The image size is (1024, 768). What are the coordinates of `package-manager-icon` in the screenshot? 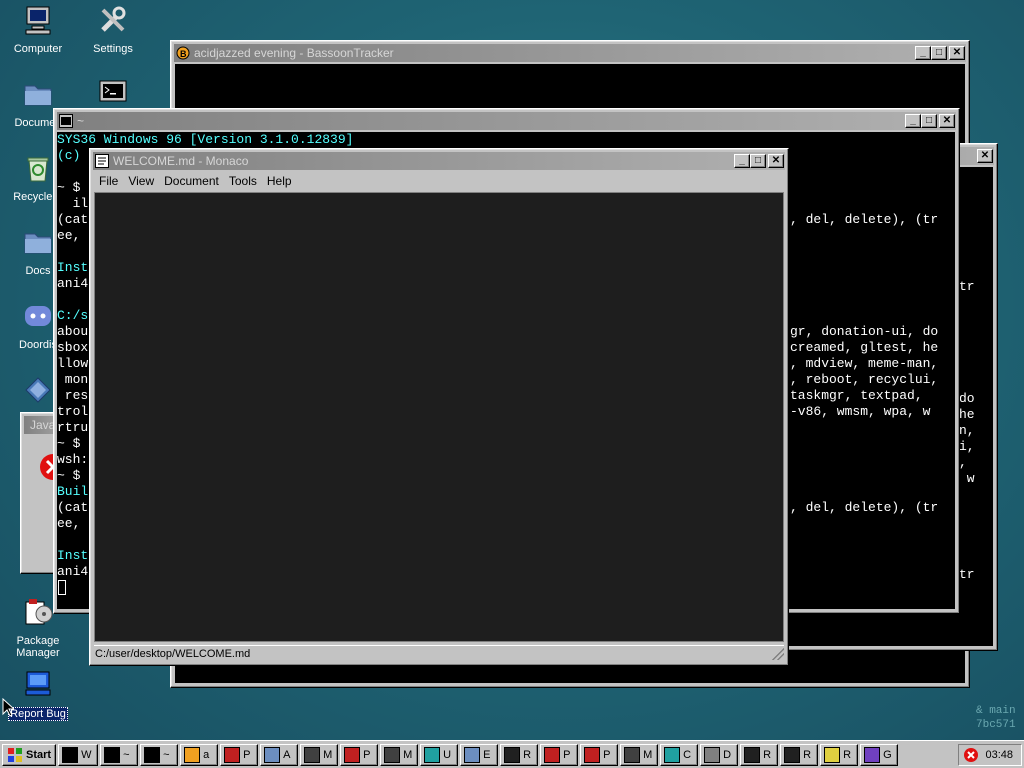 It's located at (39, 612).